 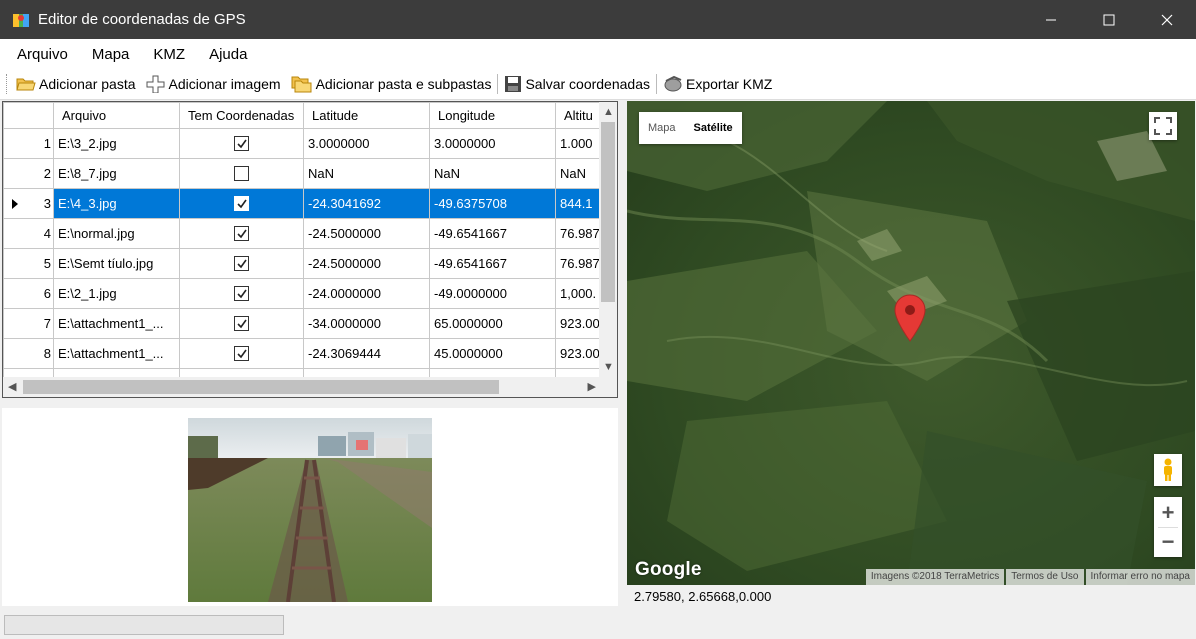 What do you see at coordinates (169, 54) in the screenshot?
I see `menu-kmz: KMZ` at bounding box center [169, 54].